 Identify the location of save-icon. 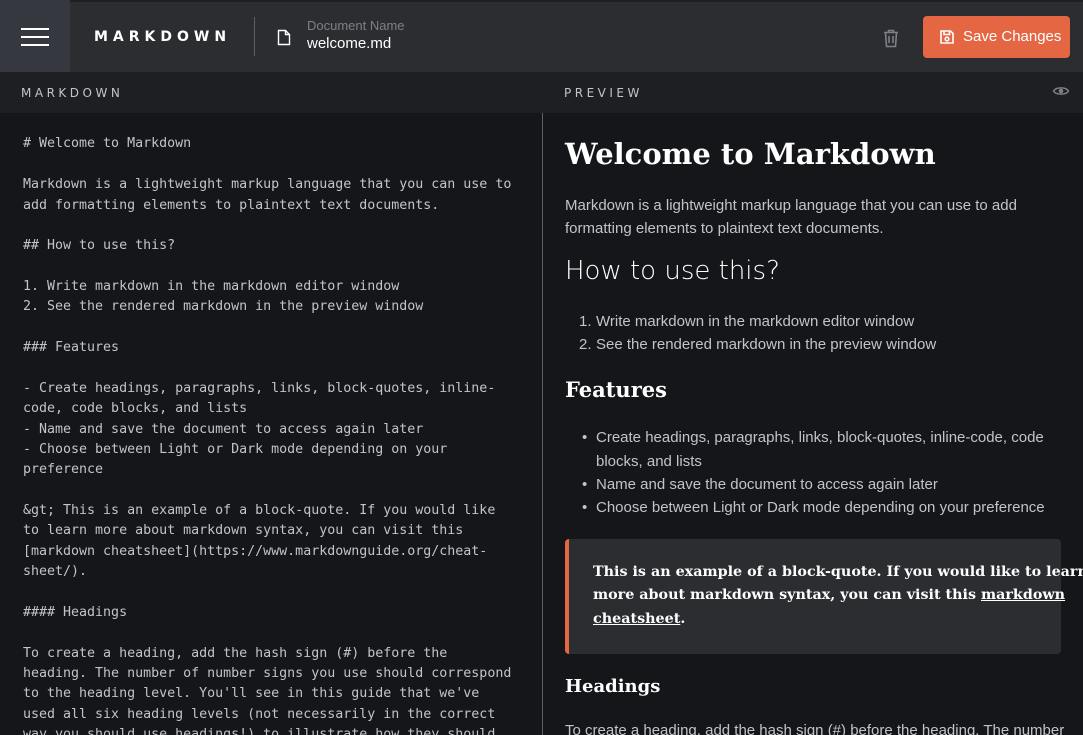
(947, 37).